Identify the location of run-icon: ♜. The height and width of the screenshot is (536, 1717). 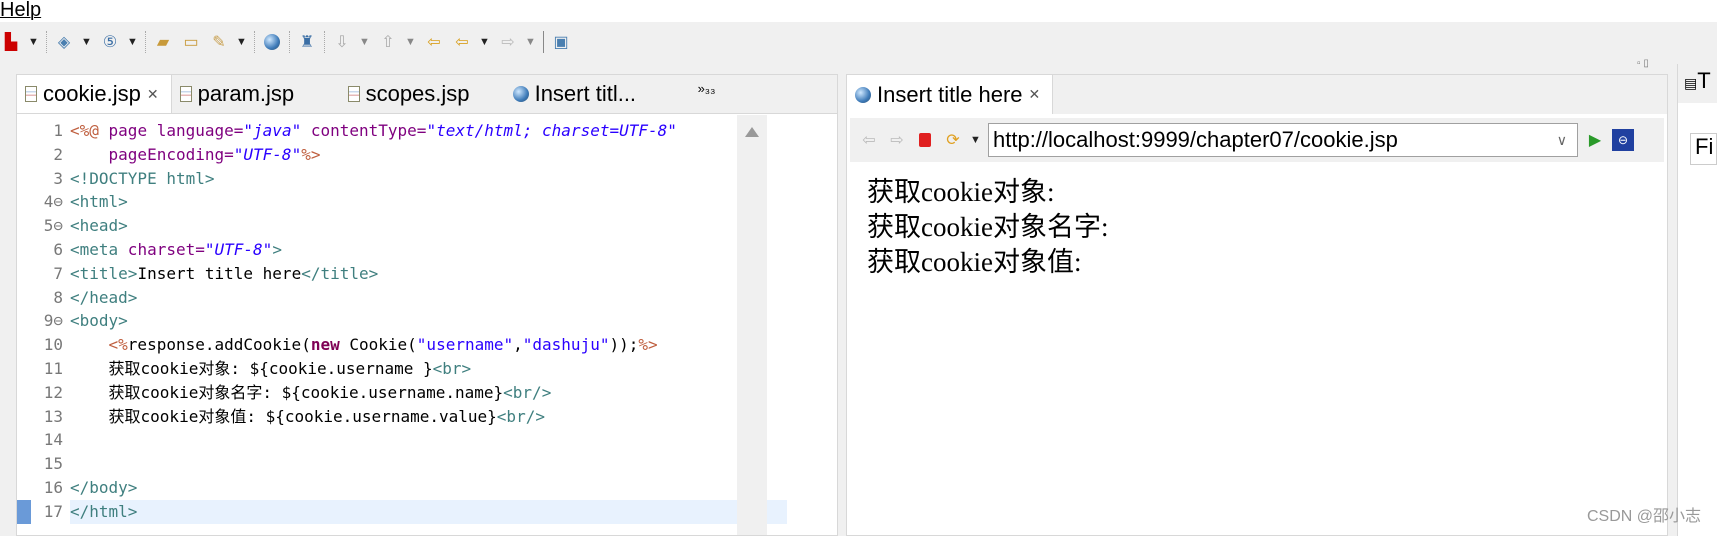
(307, 42).